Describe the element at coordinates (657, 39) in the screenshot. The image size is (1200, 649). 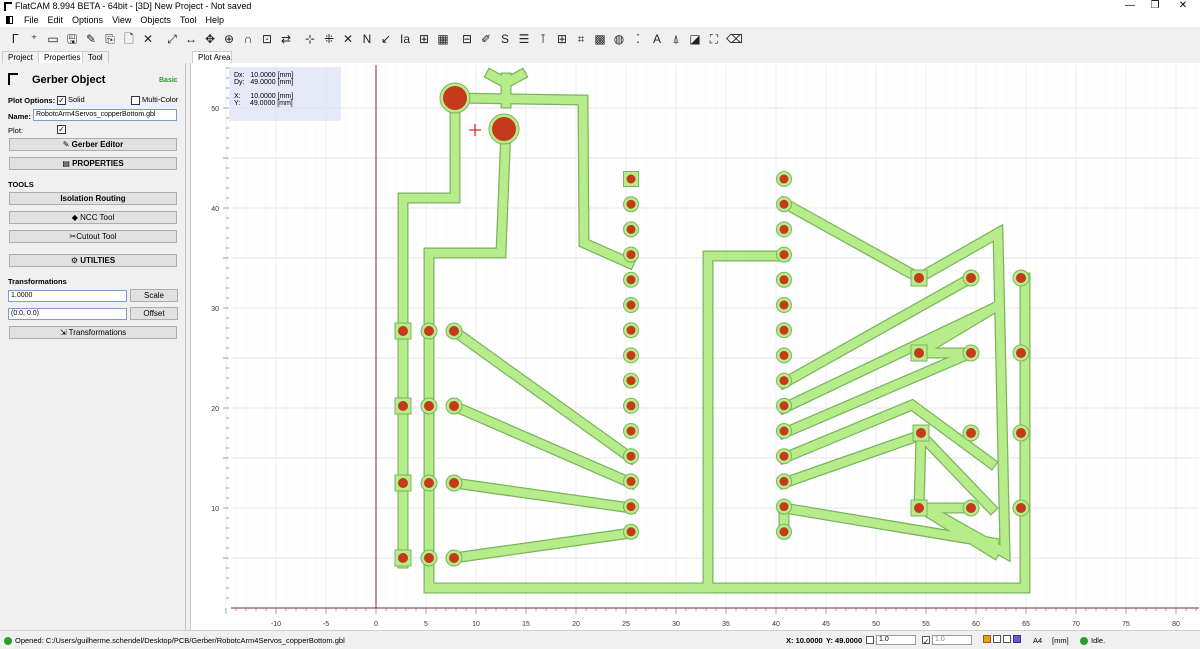
I see `text-icon: A` at that location.